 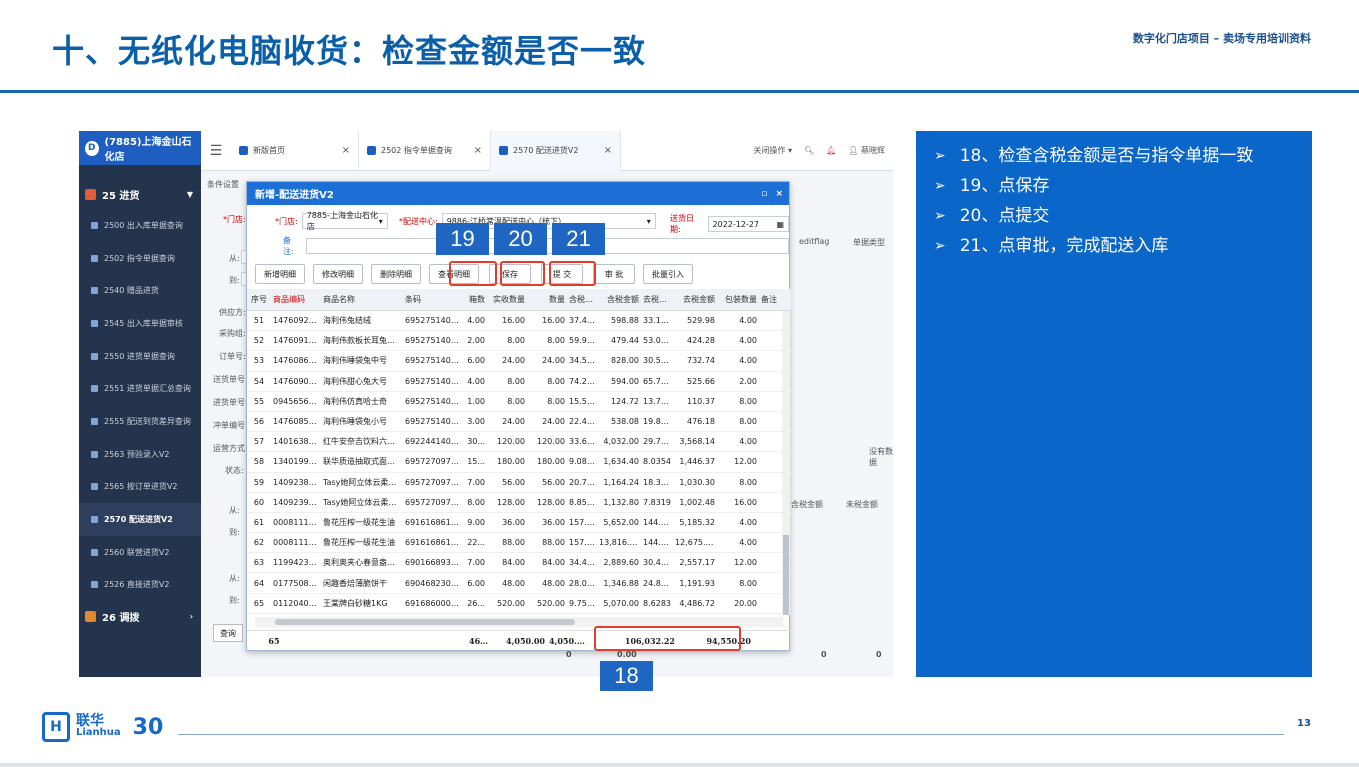 I want to click on table-cell: 520.00, so click(x=511, y=603).